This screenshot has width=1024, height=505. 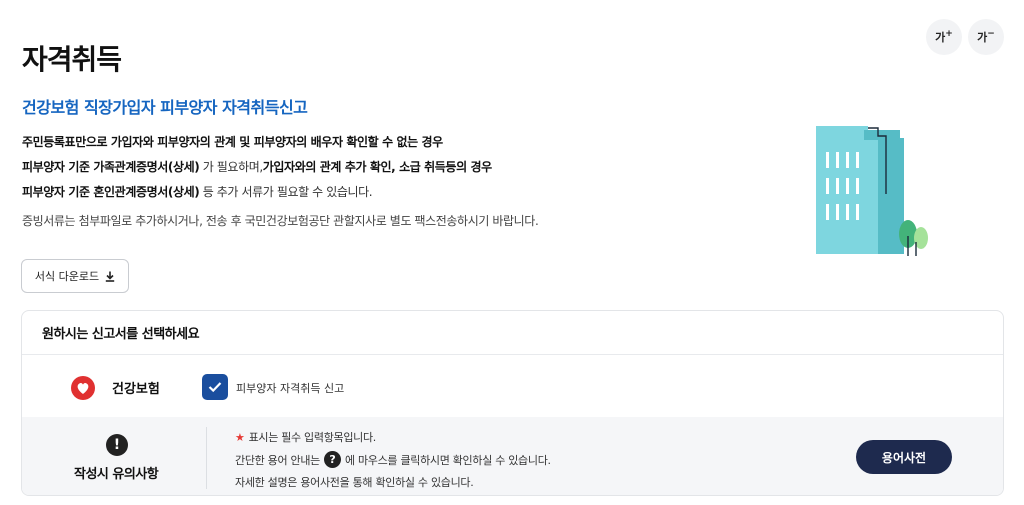 What do you see at coordinates (136, 389) in the screenshot?
I see `brand-name: 건강보험` at bounding box center [136, 389].